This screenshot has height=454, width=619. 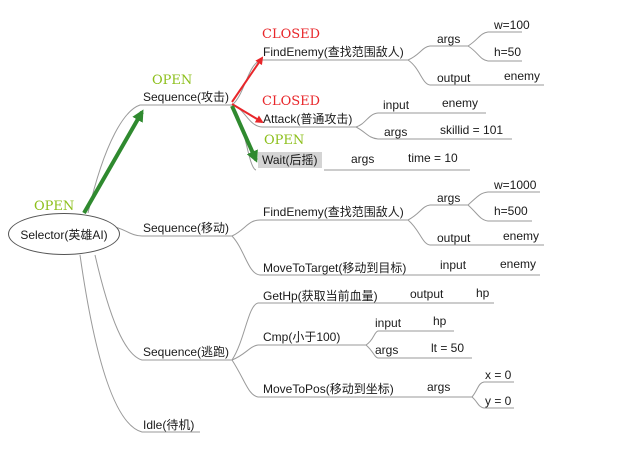 I want to click on attack-sequence-node: Sequence(攻击), so click(x=186, y=97).